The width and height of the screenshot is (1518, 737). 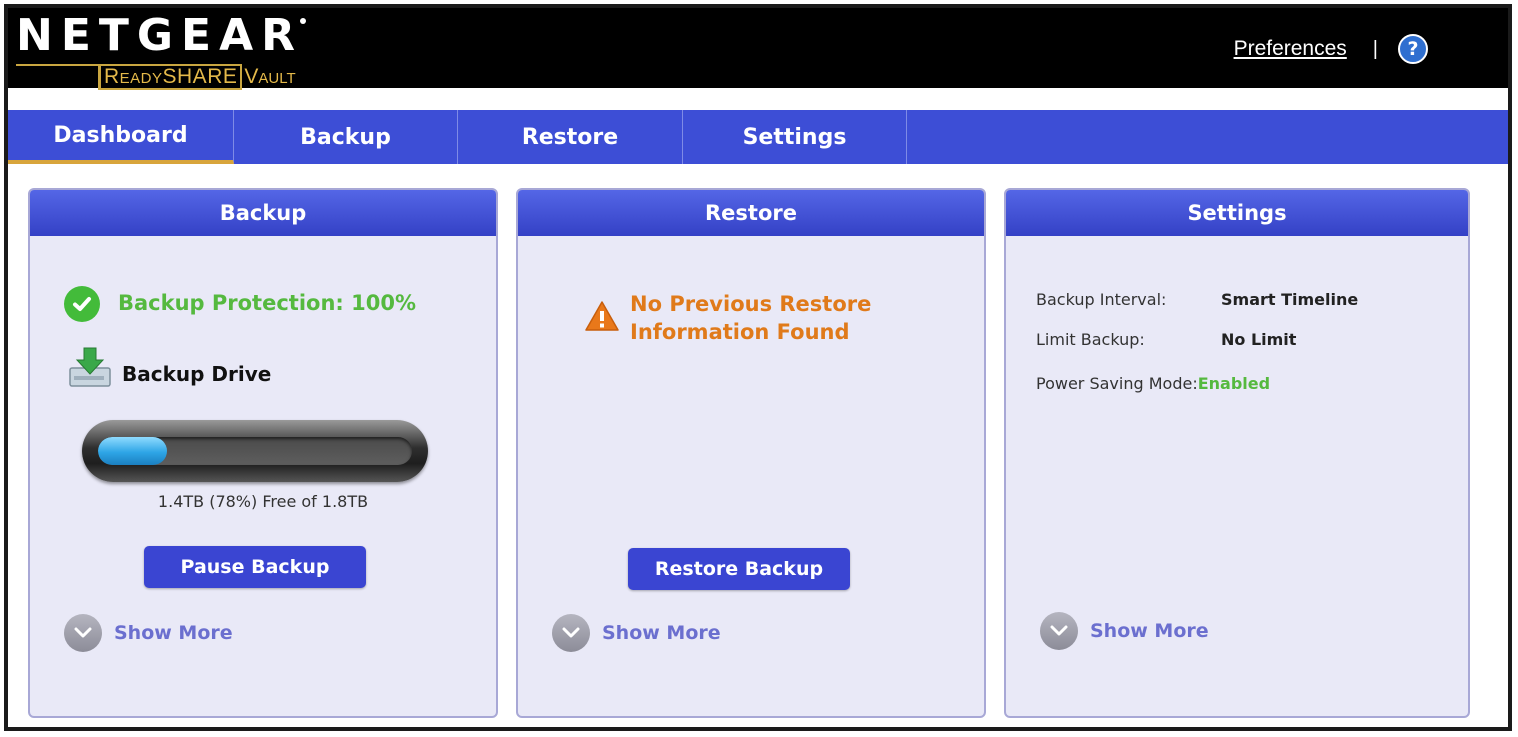 What do you see at coordinates (1290, 49) in the screenshot?
I see `preferences-link: Preferences` at bounding box center [1290, 49].